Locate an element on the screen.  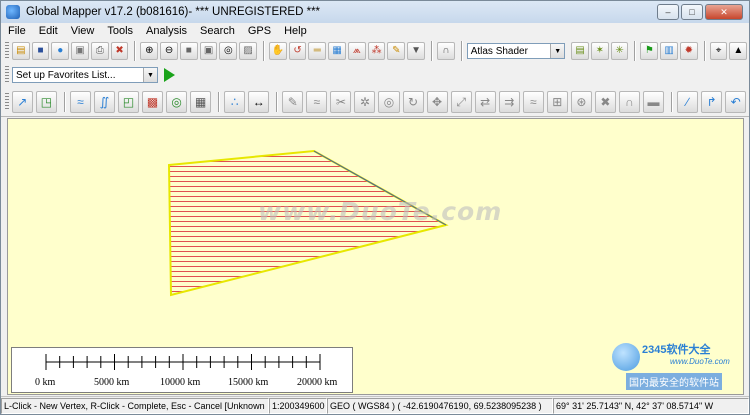
open-folder-icon: ▤ is located at coordinates (20, 51).